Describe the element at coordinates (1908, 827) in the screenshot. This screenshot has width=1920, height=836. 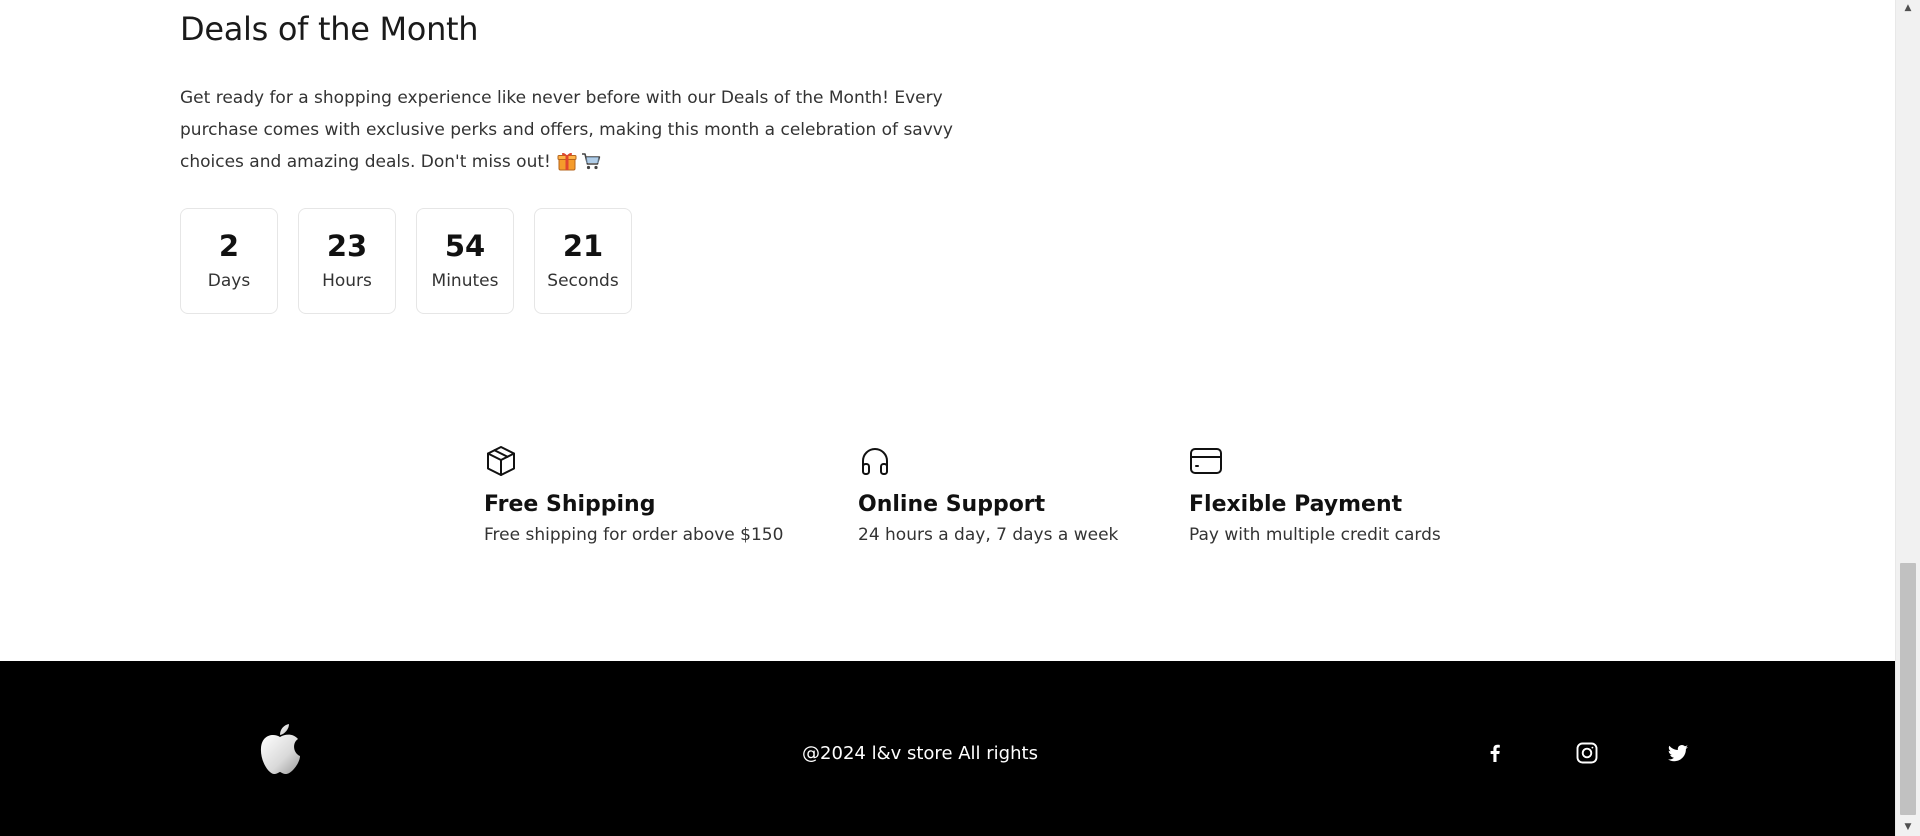
I see `scroll-down-arrow-icon: ▼` at that location.